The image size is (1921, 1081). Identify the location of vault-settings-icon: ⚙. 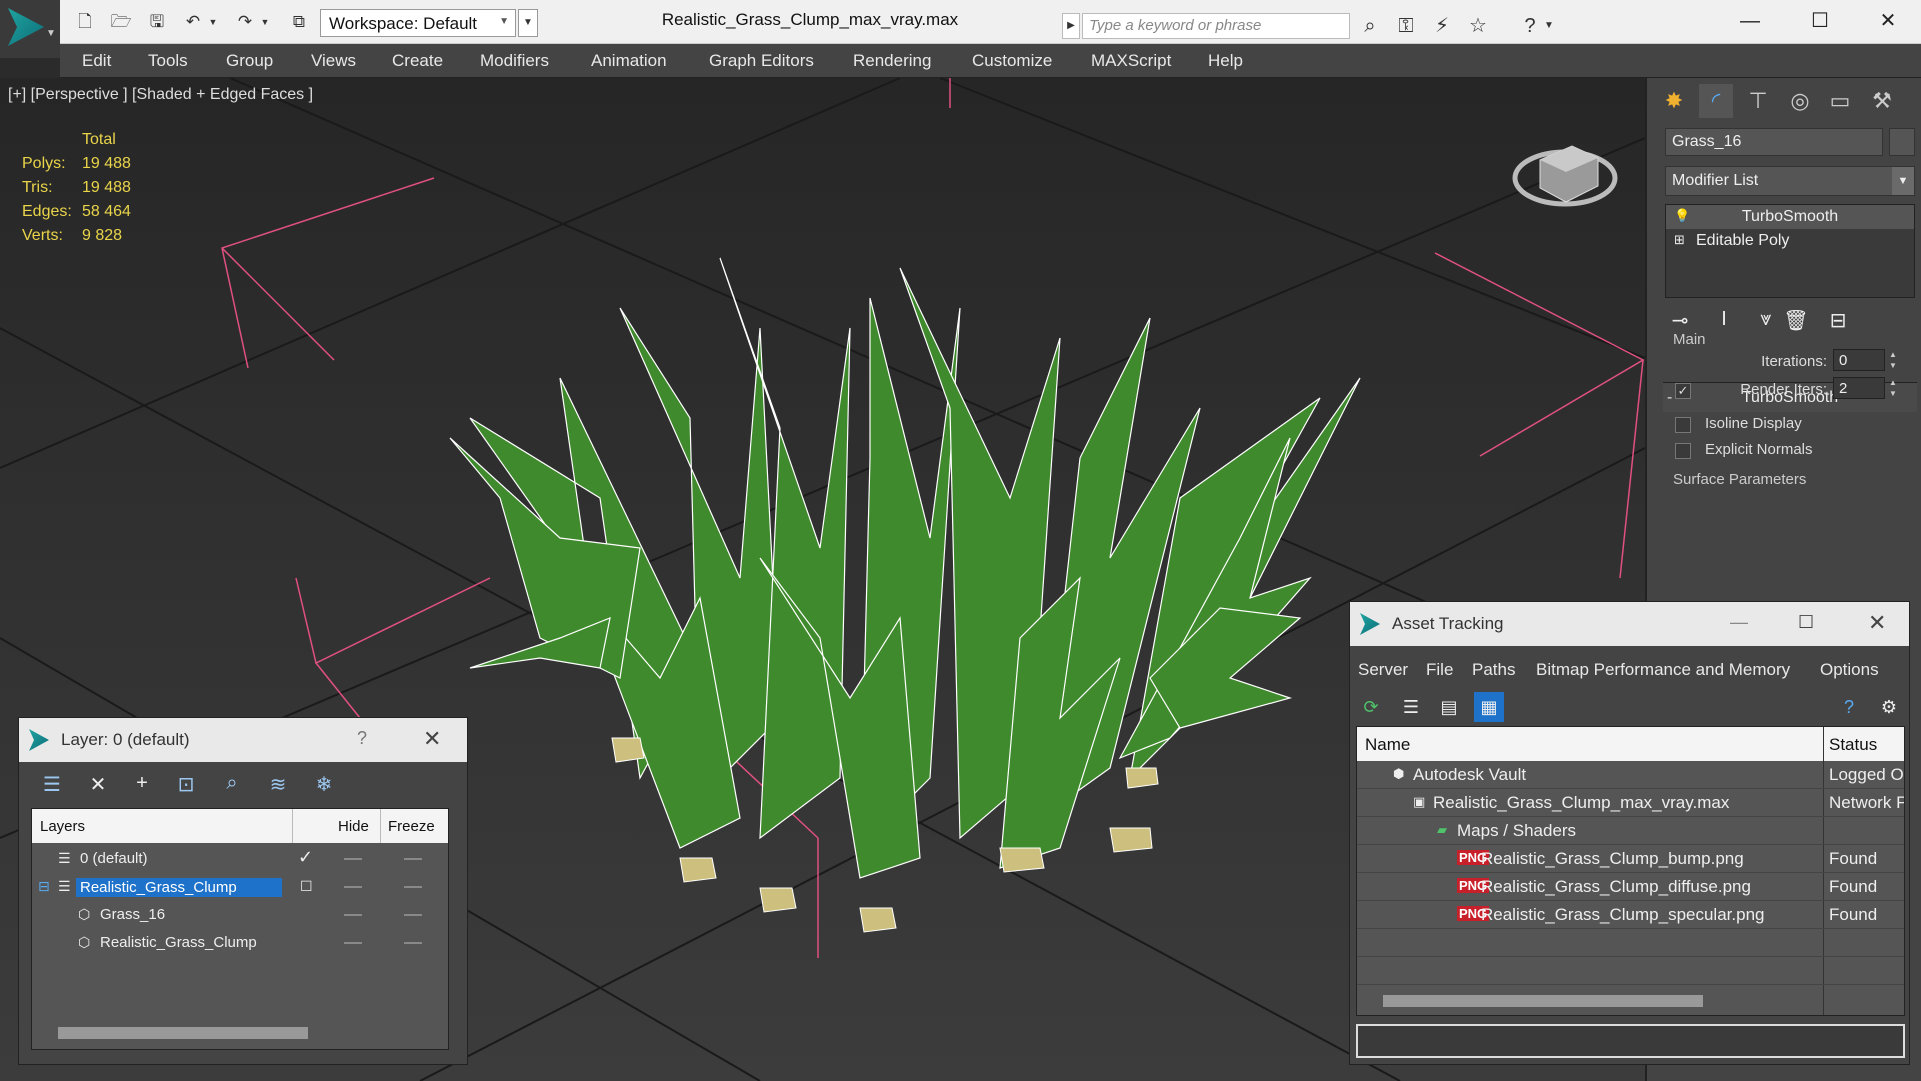
(1889, 707).